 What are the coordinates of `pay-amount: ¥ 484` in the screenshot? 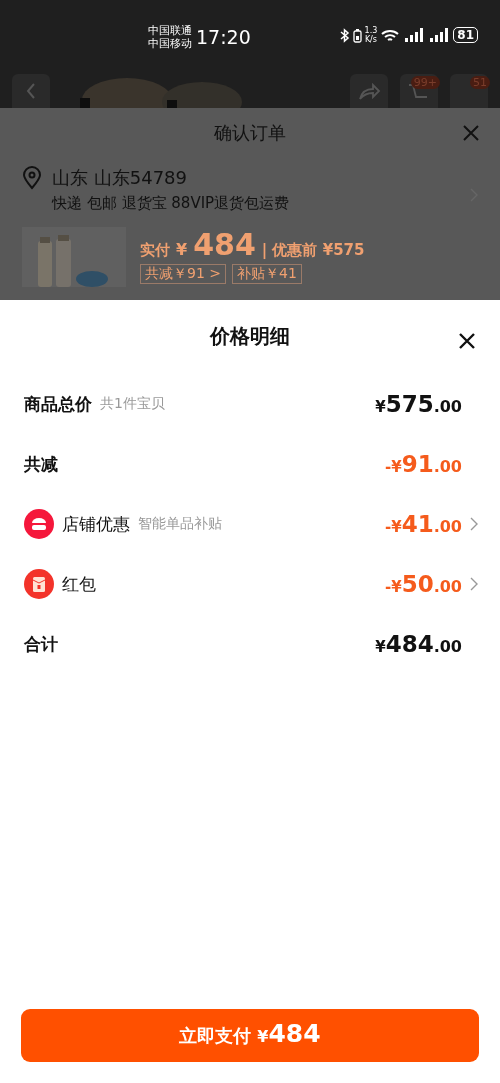 It's located at (216, 244).